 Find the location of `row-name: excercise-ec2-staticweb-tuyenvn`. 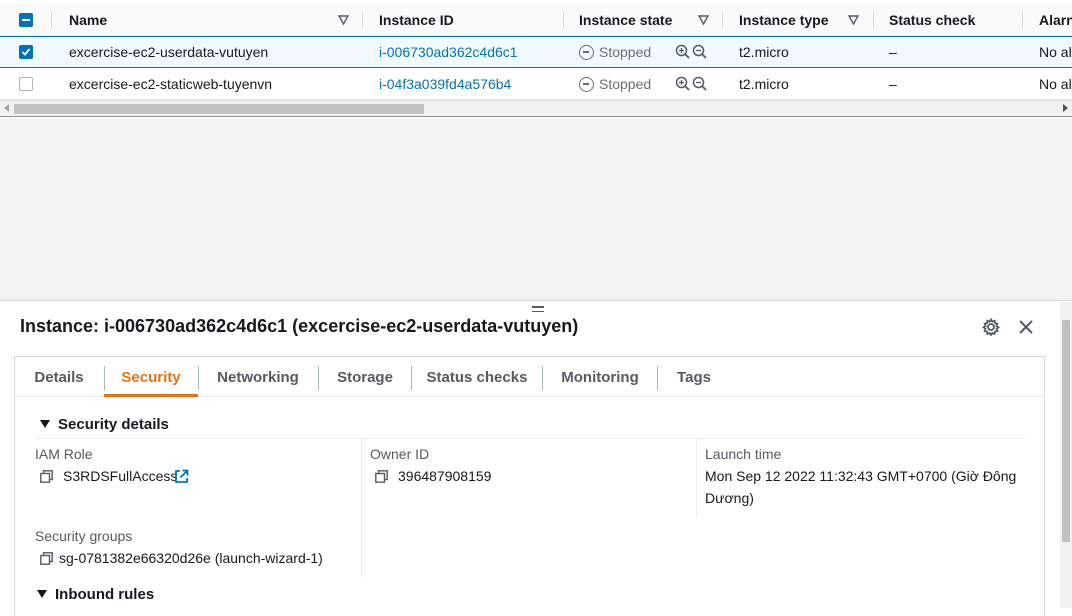

row-name: excercise-ec2-staticweb-tuyenvn is located at coordinates (171, 84).